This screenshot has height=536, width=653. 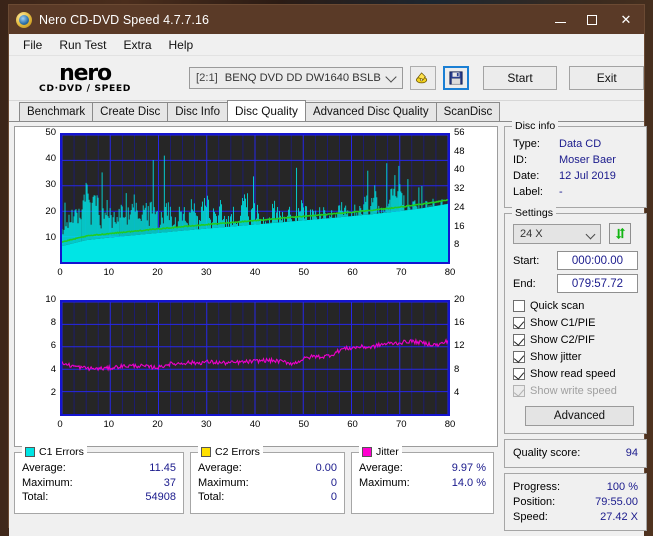 I want to click on top-x-tick-10: 10, so click(x=109, y=272).